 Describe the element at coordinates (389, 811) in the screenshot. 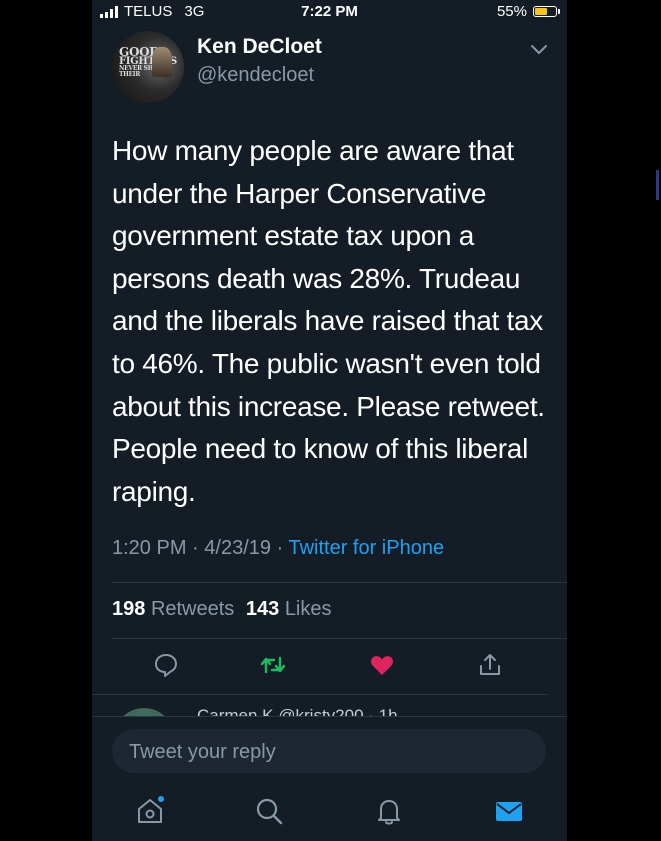

I see `notifications-icon` at that location.